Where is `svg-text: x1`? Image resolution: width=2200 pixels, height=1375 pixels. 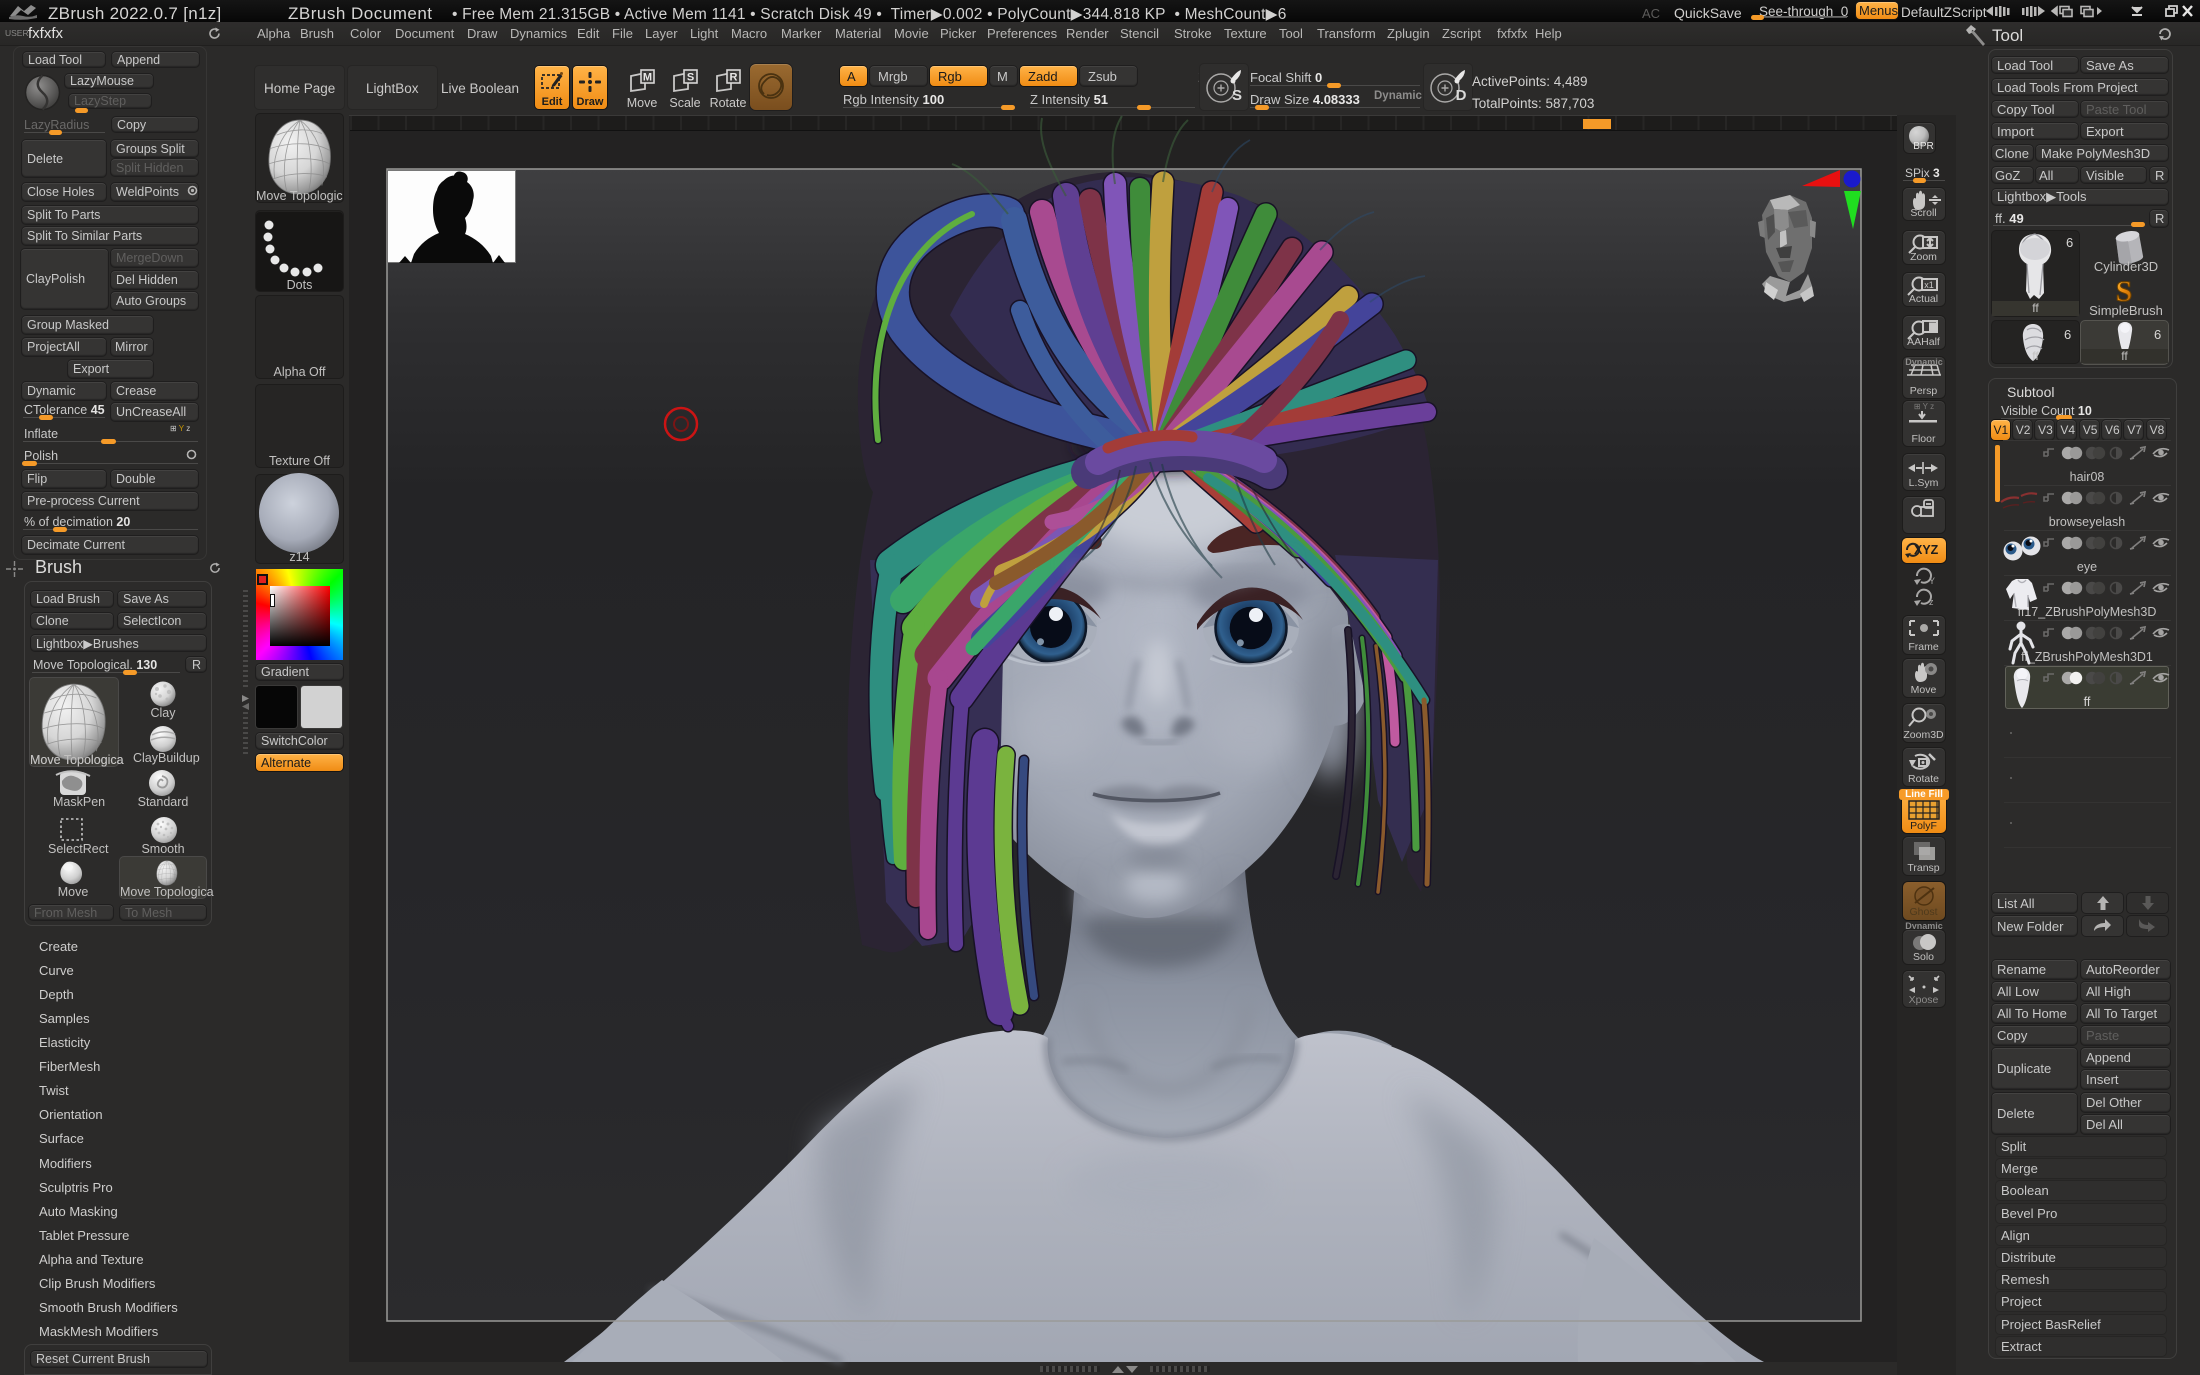
svg-text: x1 is located at coordinates (1929, 285).